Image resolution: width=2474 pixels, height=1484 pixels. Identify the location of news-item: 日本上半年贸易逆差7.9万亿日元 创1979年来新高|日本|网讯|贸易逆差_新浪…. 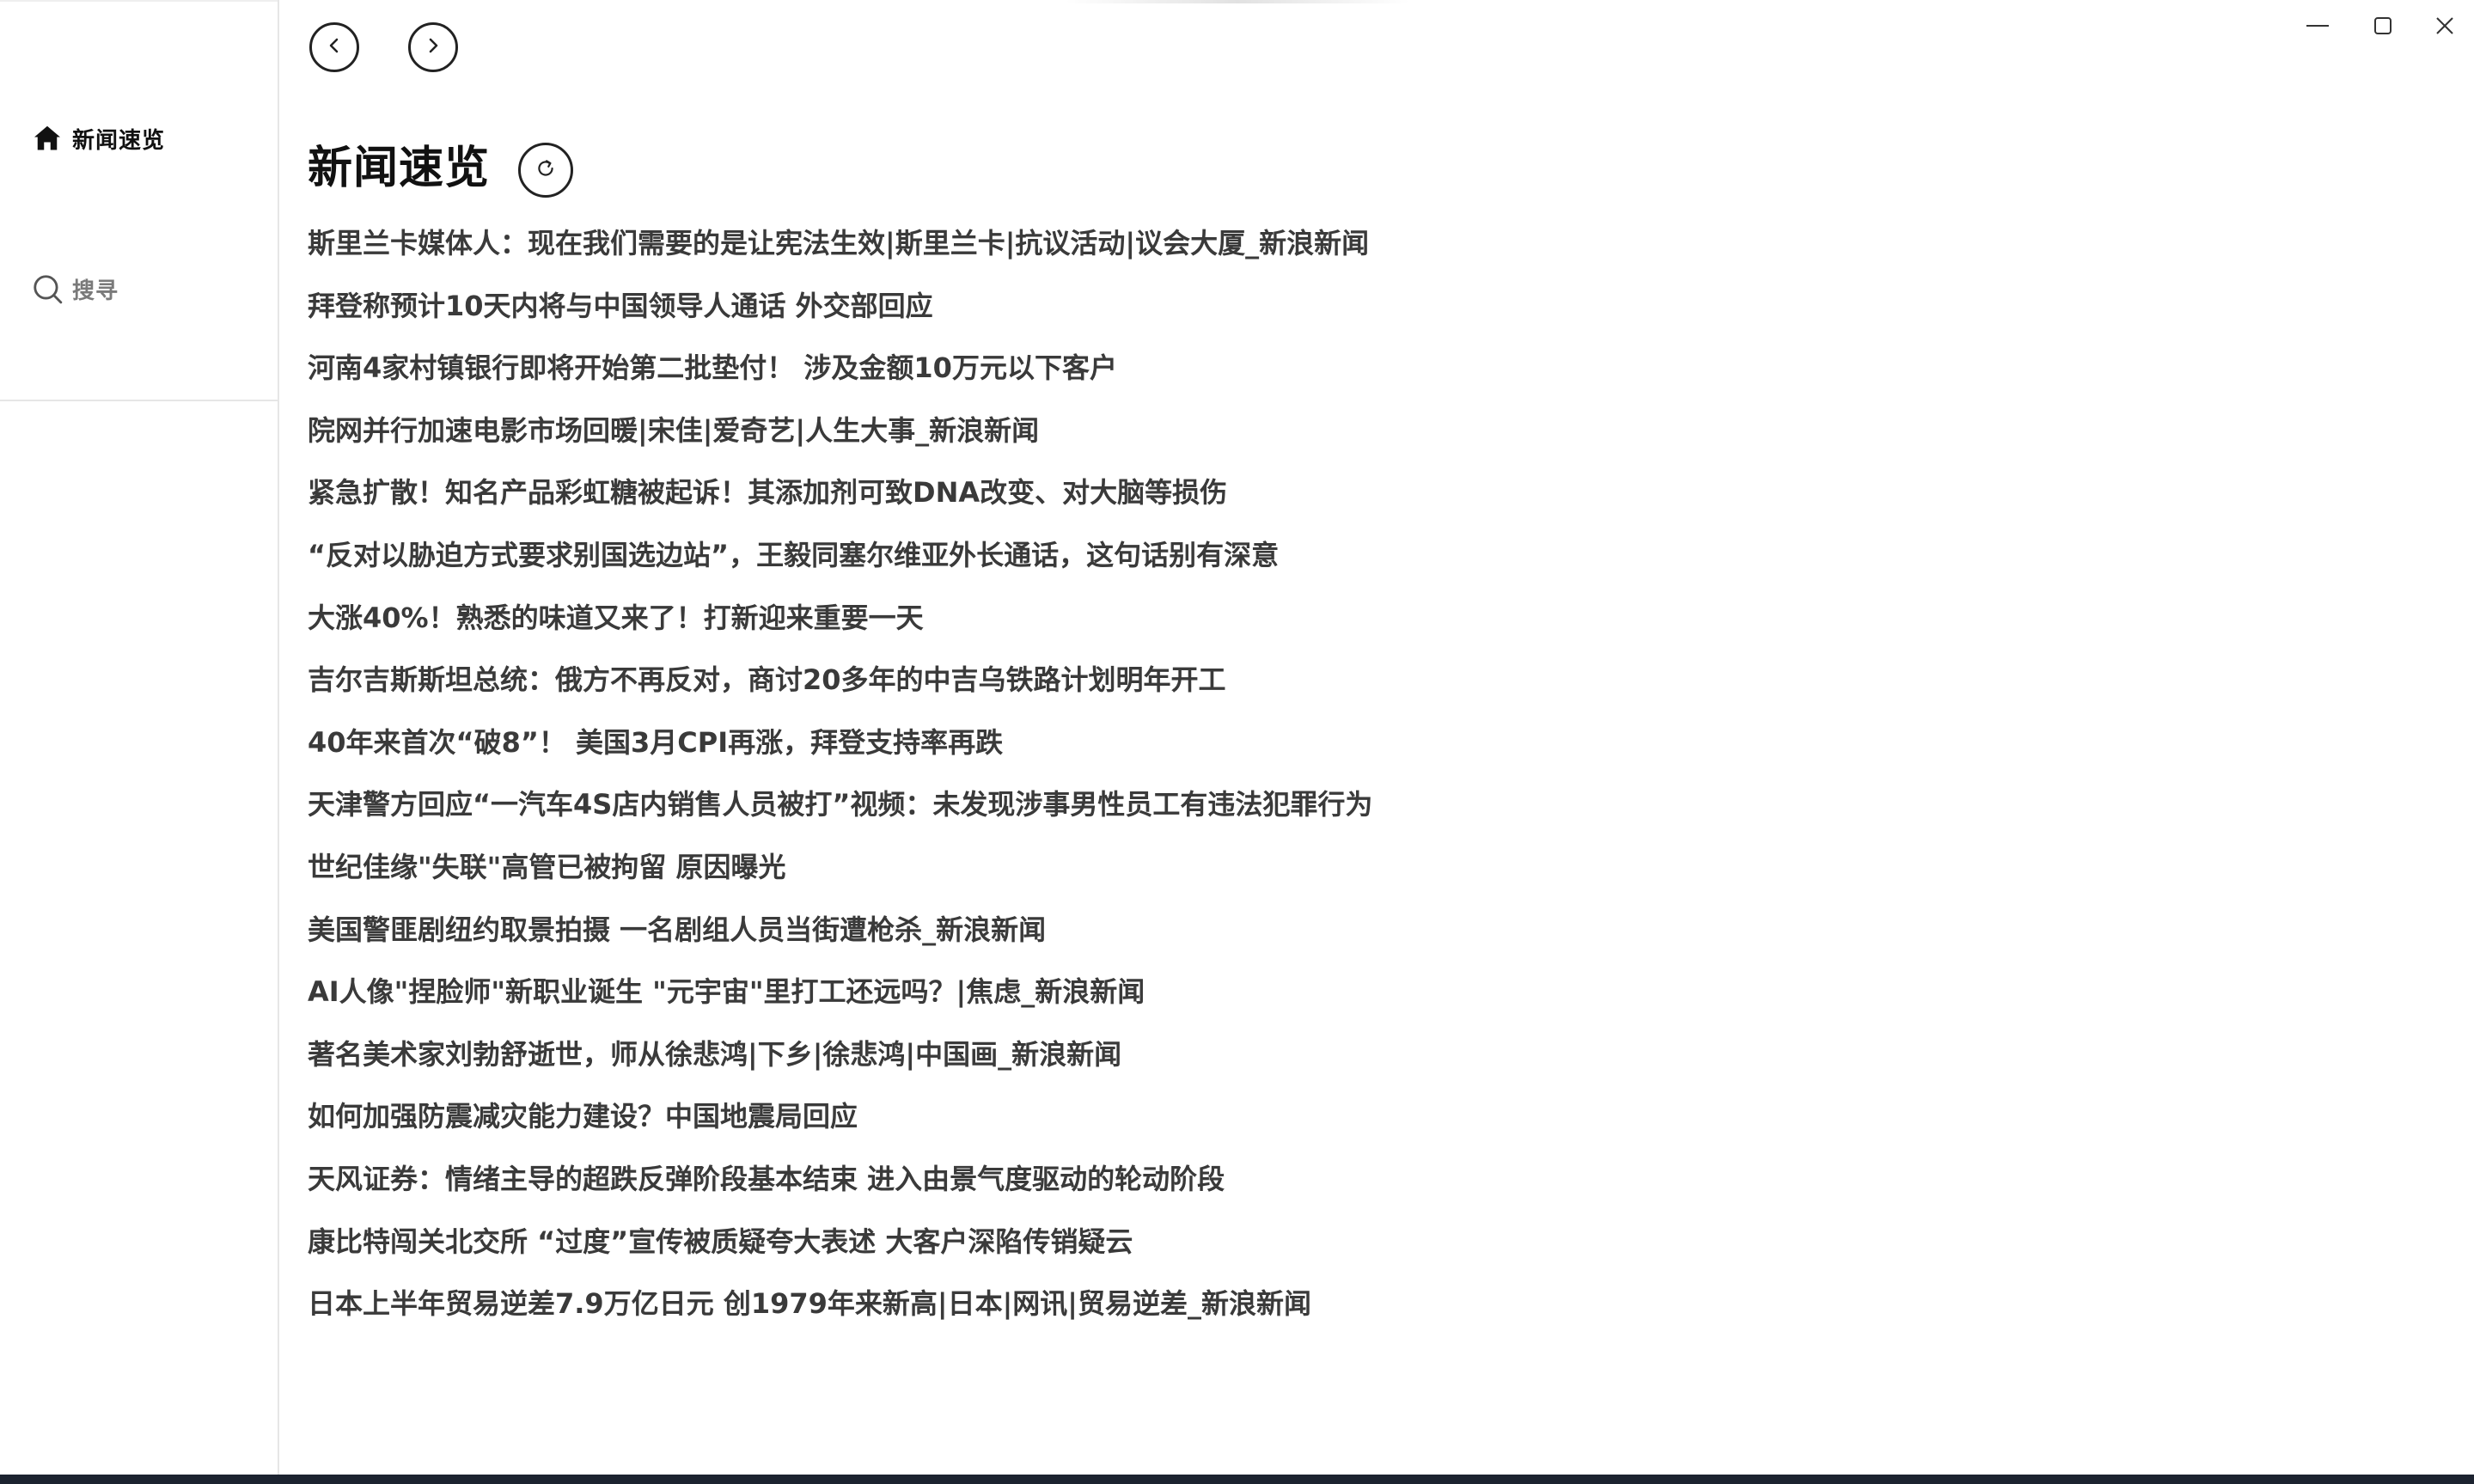
(840, 1310).